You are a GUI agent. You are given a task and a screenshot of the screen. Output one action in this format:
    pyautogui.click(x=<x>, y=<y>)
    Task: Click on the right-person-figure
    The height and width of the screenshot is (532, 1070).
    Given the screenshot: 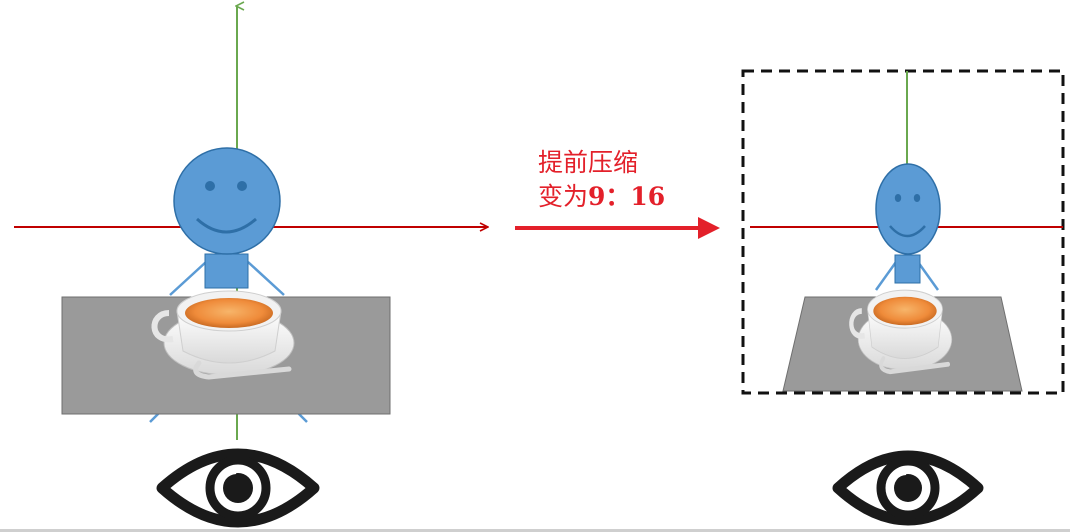 What is the action you would take?
    pyautogui.click(x=907, y=227)
    